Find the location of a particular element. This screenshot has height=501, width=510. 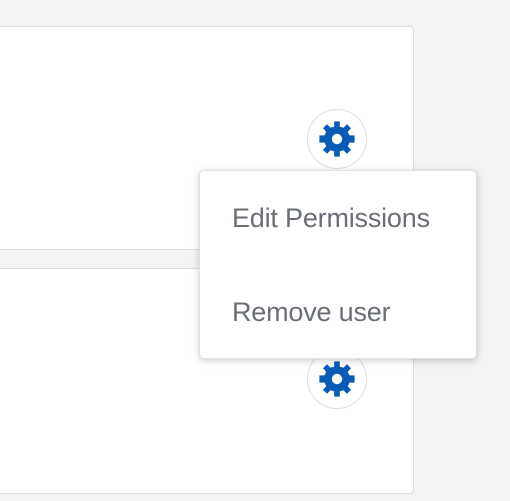

remove-user-menu-item: Remove user is located at coordinates (311, 312).